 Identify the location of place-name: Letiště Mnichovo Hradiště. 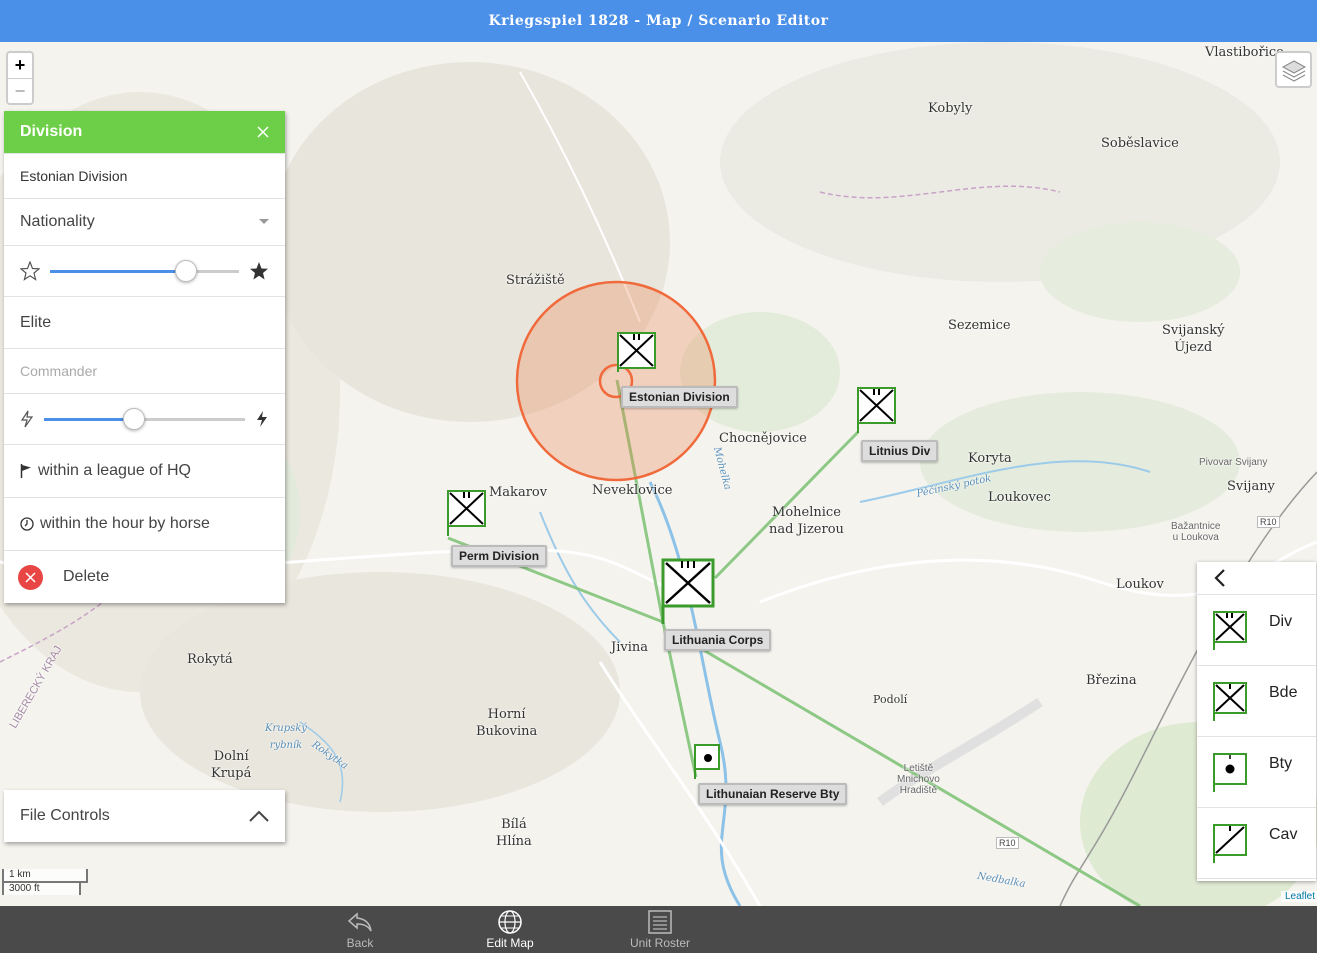
(918, 779).